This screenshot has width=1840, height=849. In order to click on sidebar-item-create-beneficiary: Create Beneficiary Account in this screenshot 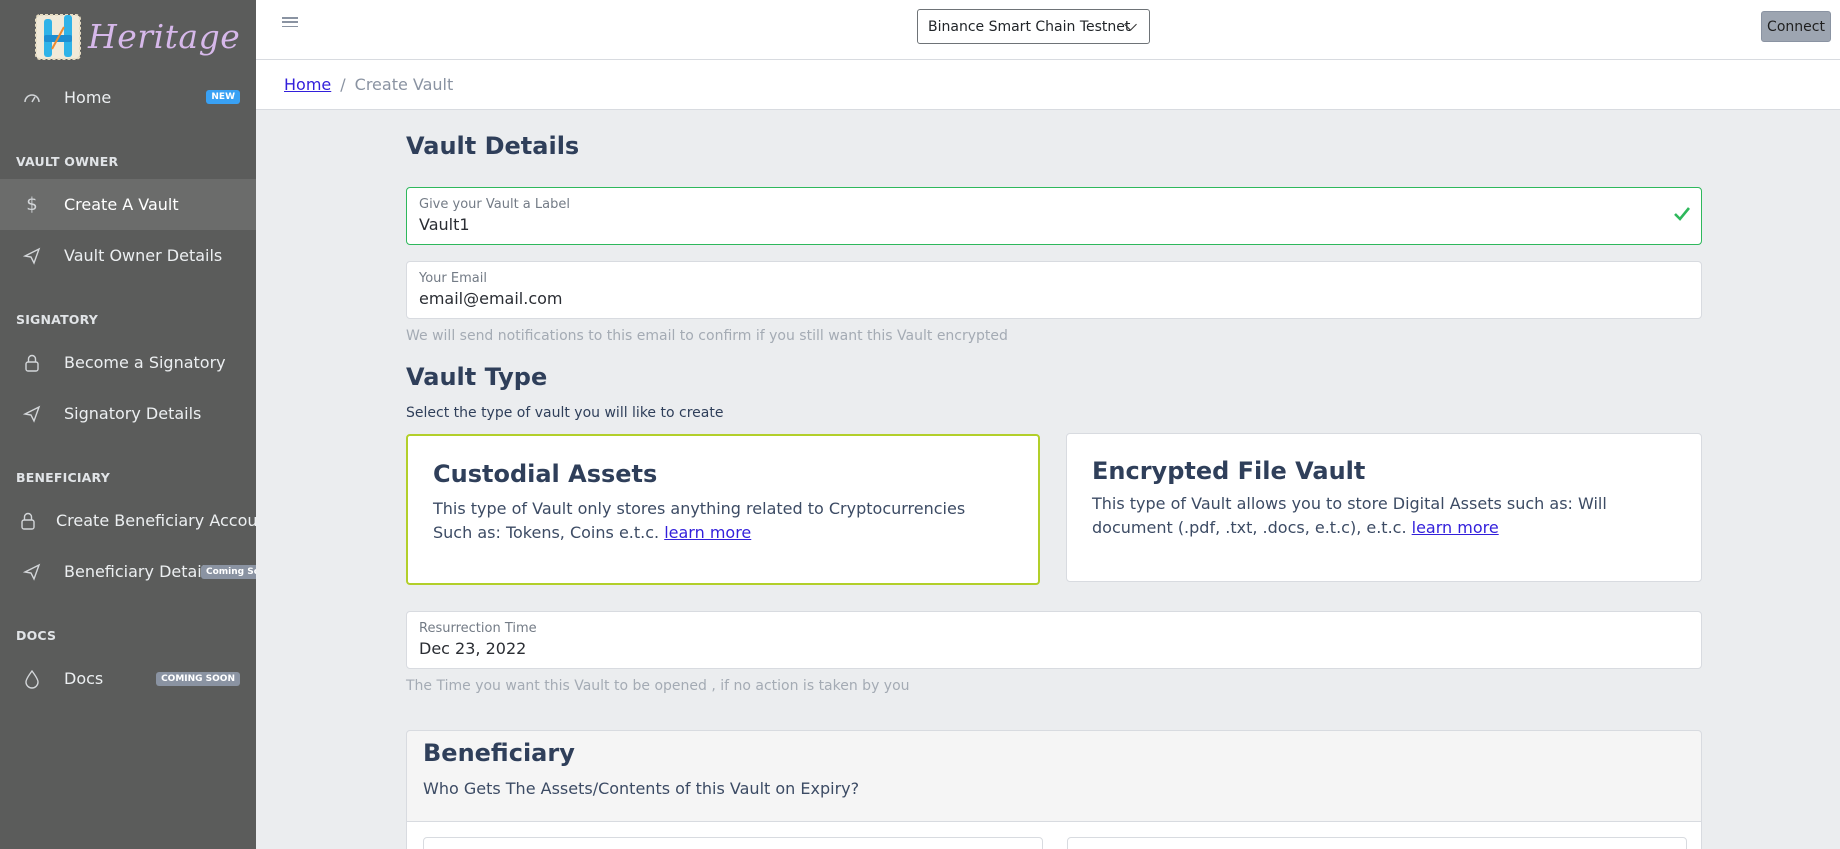, I will do `click(128, 520)`.